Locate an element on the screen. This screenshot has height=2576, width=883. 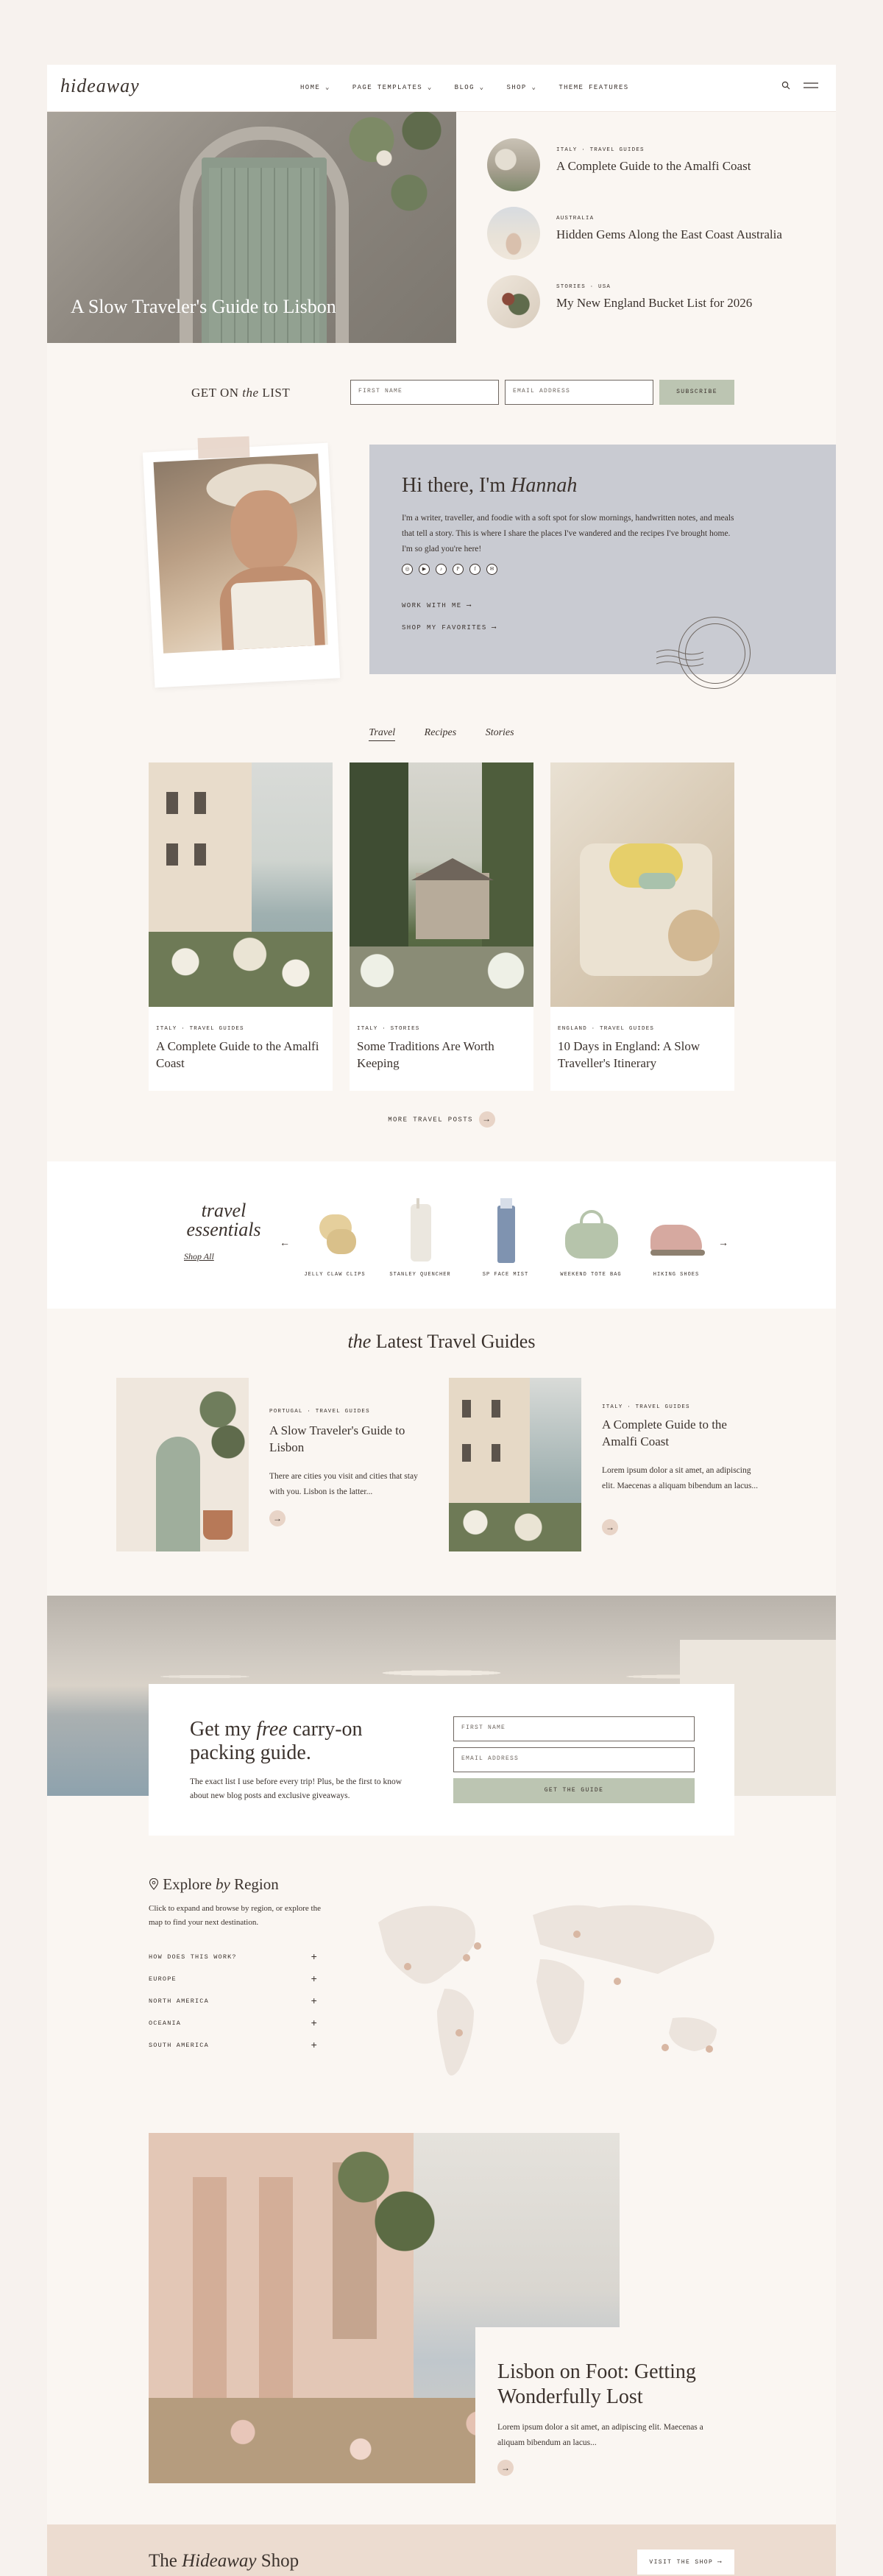
nav-icons is located at coordinates (800, 85).